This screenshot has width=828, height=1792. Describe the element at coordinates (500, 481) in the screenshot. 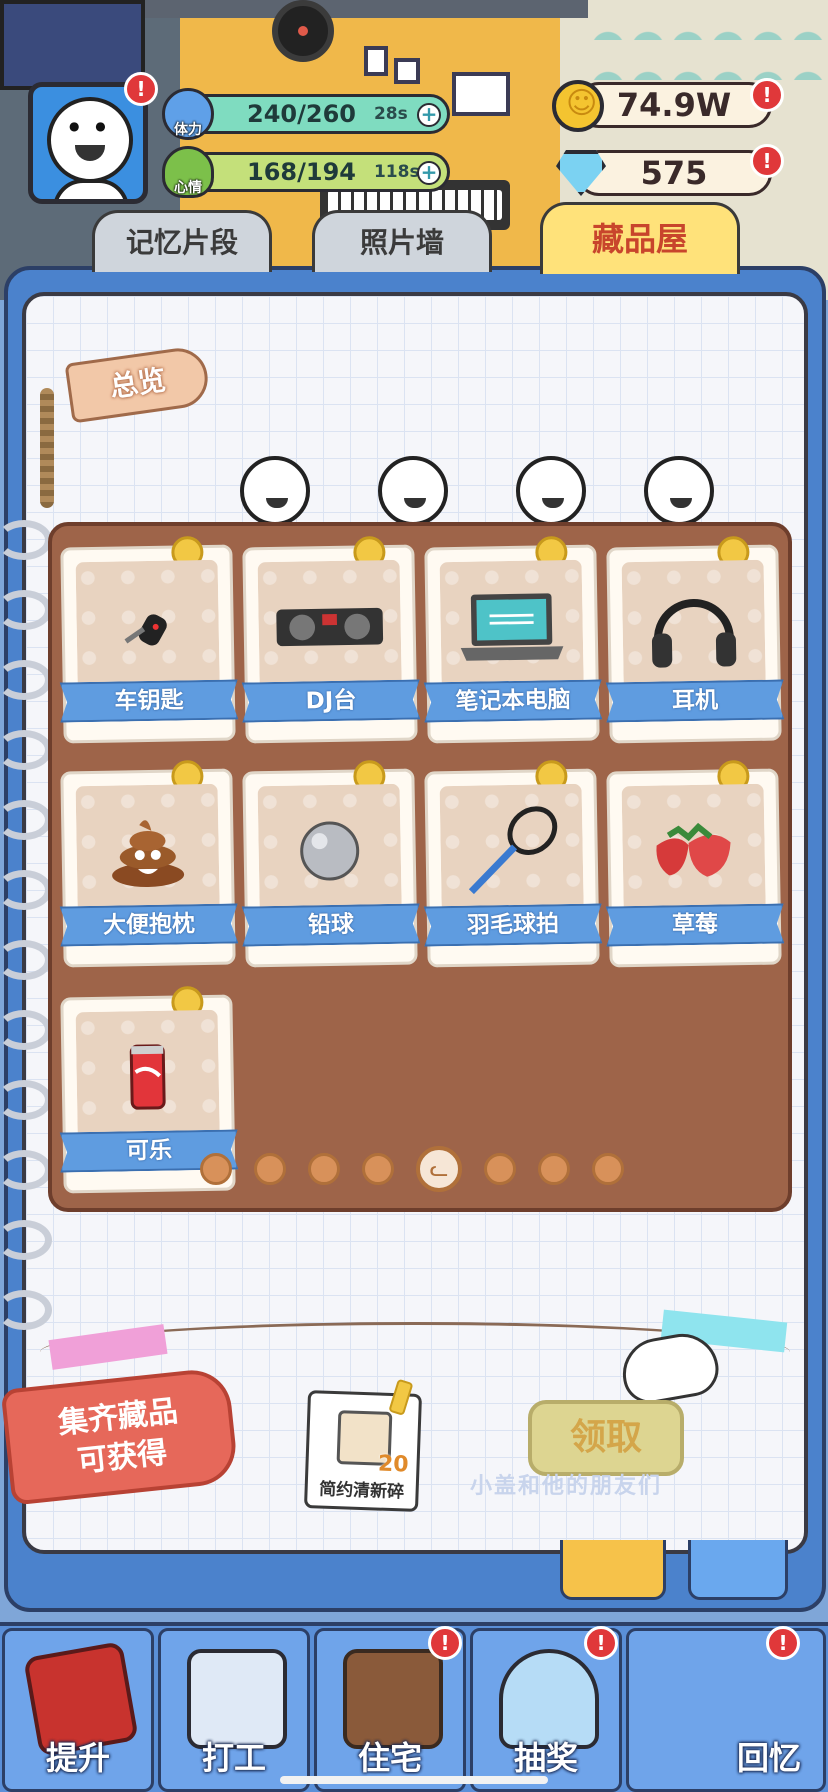

I see `character-group` at that location.